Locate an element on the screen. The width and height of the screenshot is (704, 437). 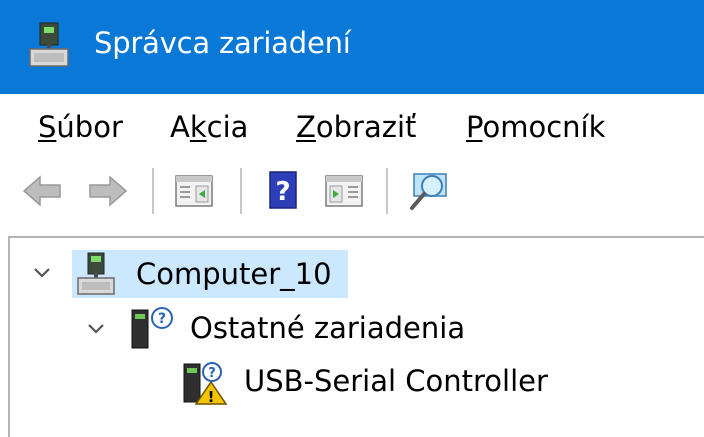
unknown-device-icon: ? is located at coordinates (152, 328).